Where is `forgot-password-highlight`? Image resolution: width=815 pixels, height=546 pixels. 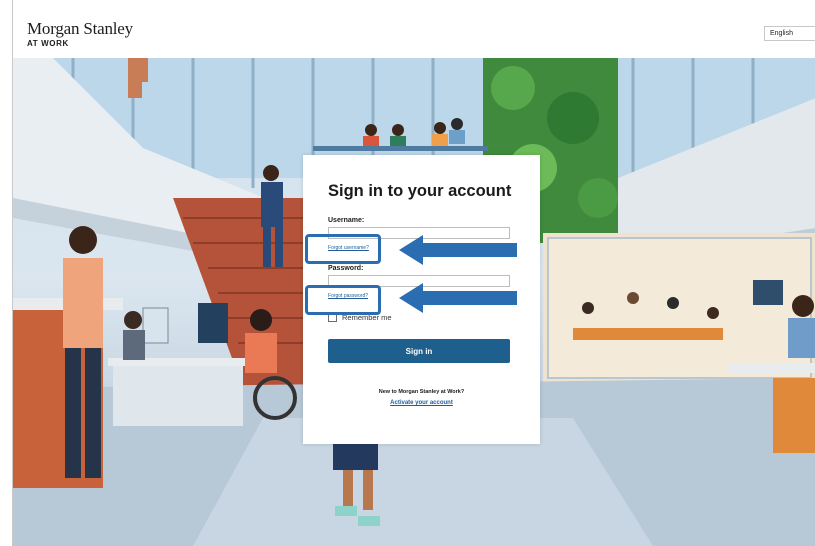
forgot-password-highlight is located at coordinates (343, 300).